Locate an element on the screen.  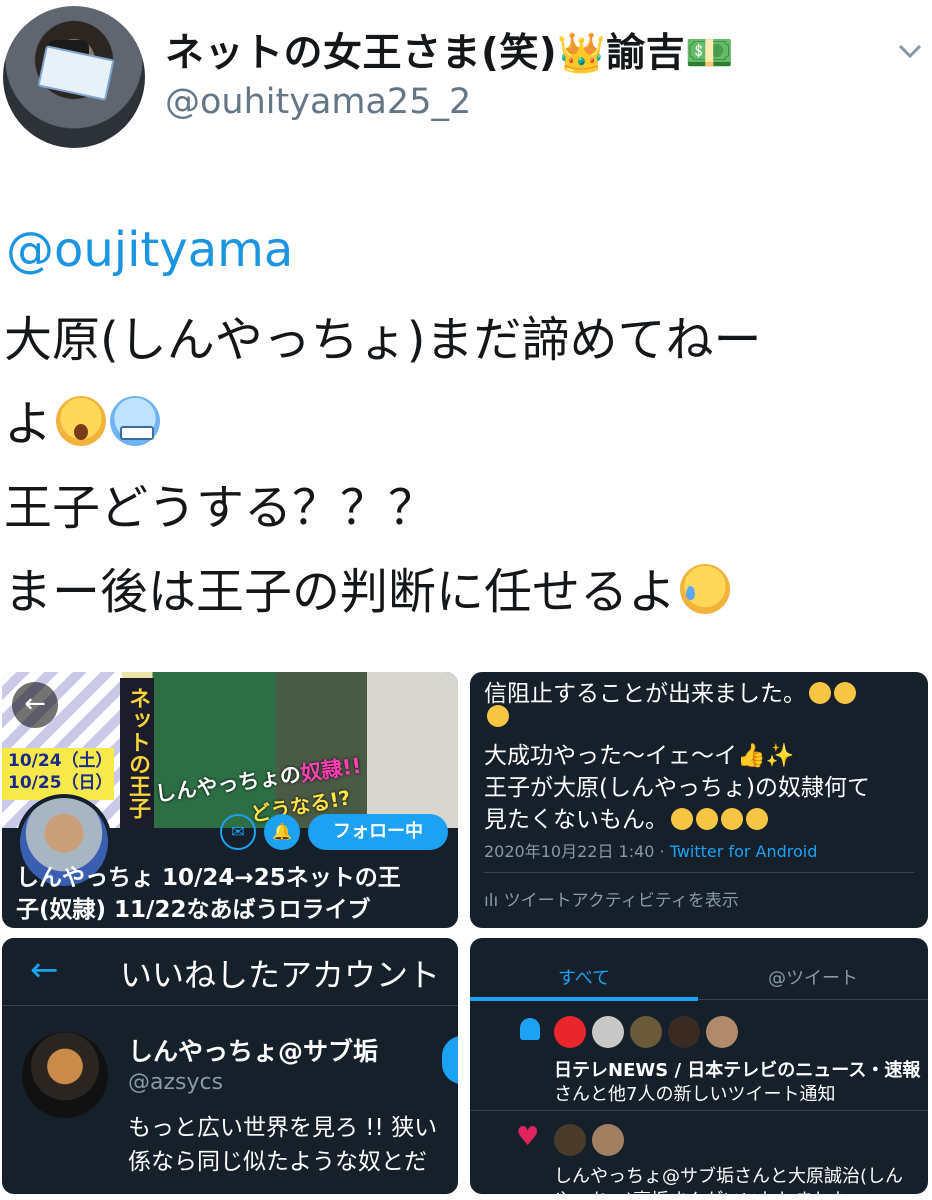
detail-line-1: 信阻止することが出来ました。 is located at coordinates (670, 691).